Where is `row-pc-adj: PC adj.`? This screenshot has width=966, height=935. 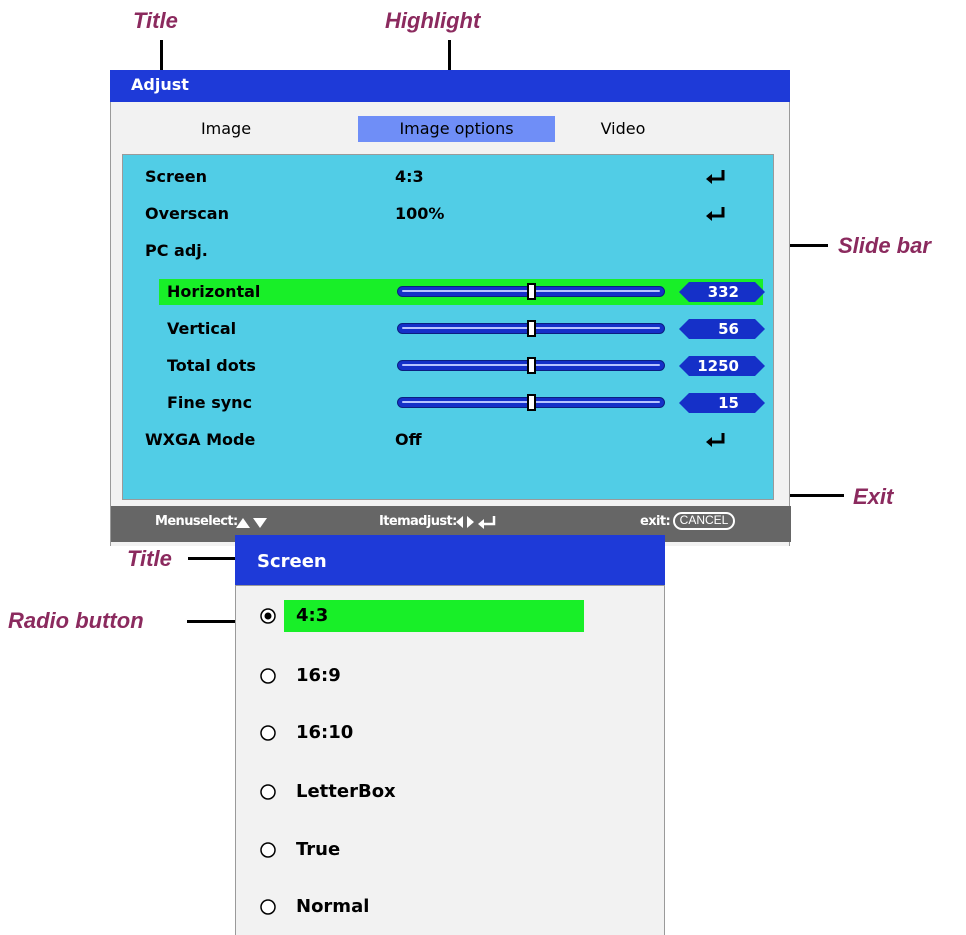
row-pc-adj: PC adj. is located at coordinates (448, 251).